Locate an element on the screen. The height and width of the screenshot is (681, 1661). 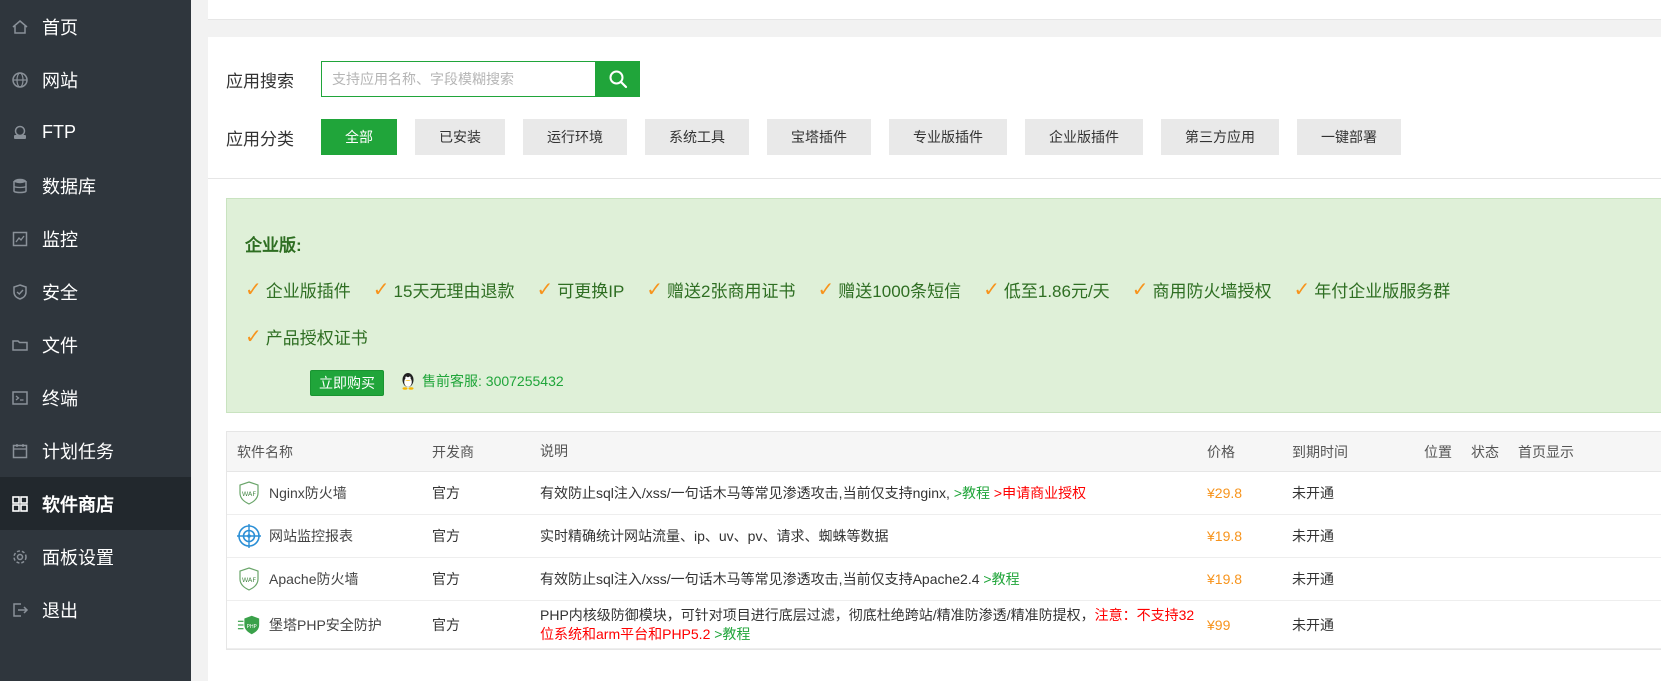
sidebar-item-label: 监控 is located at coordinates (60, 239).